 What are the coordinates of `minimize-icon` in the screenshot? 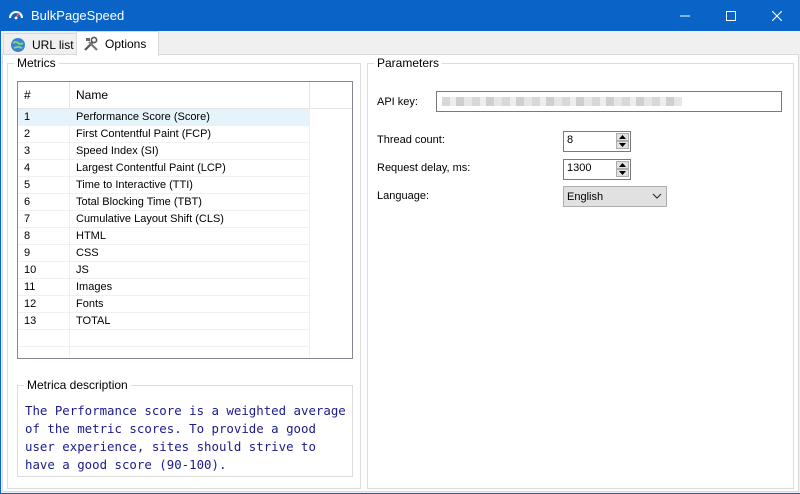 It's located at (685, 15).